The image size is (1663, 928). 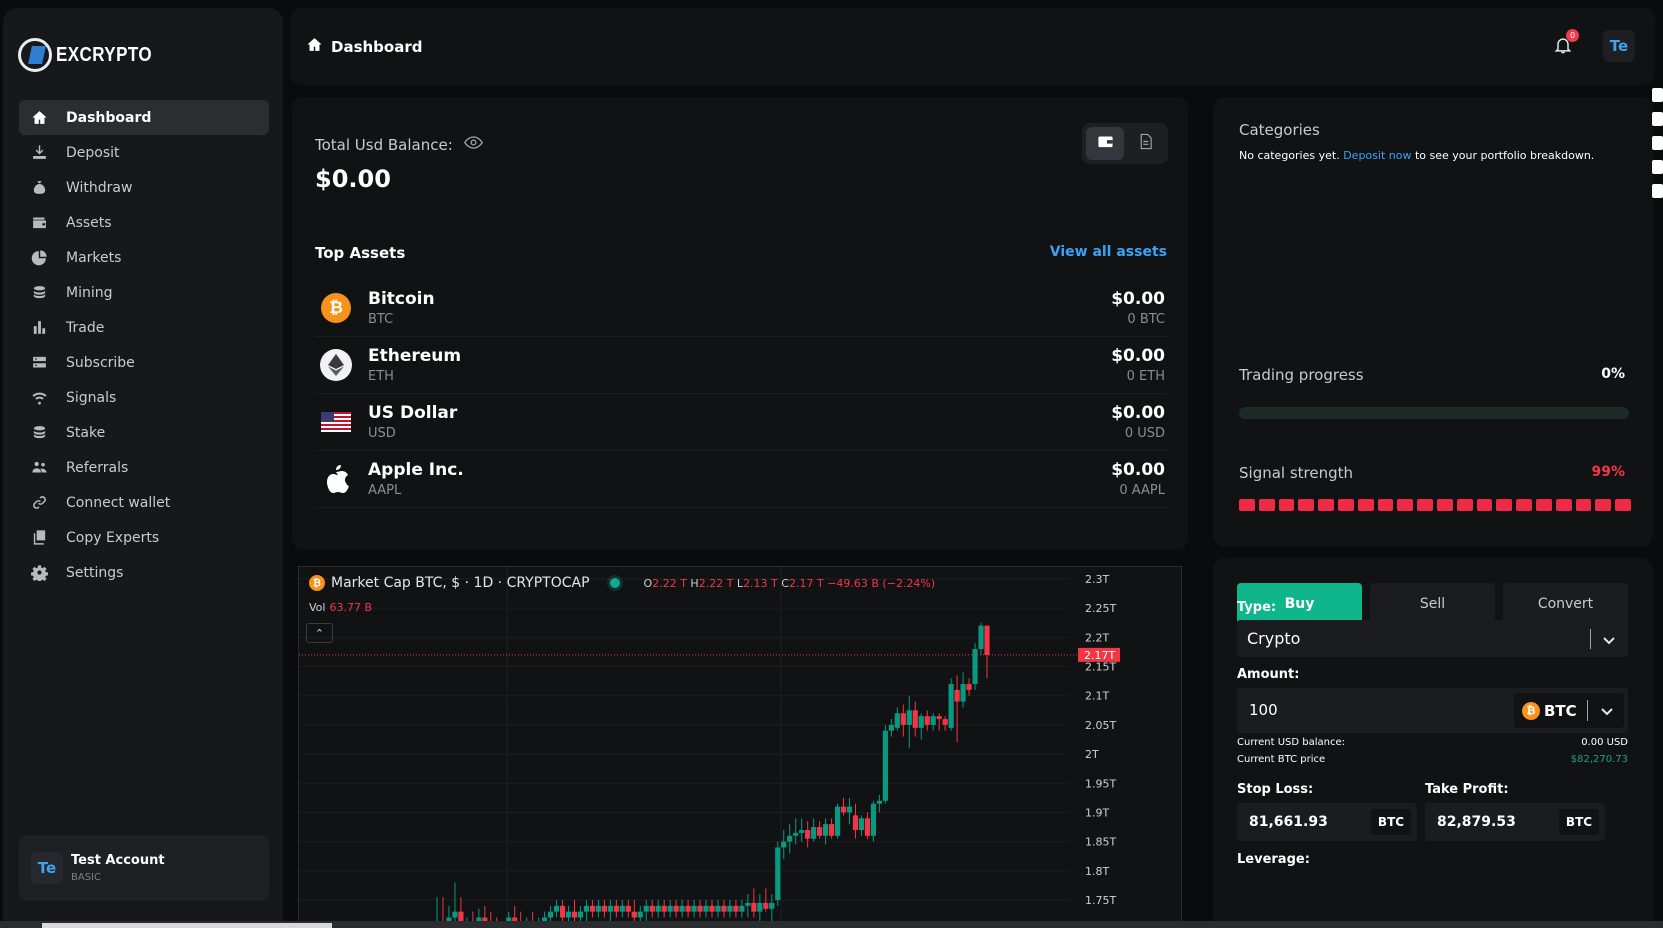 I want to click on collapse-legend-button: ⌃, so click(x=319, y=633).